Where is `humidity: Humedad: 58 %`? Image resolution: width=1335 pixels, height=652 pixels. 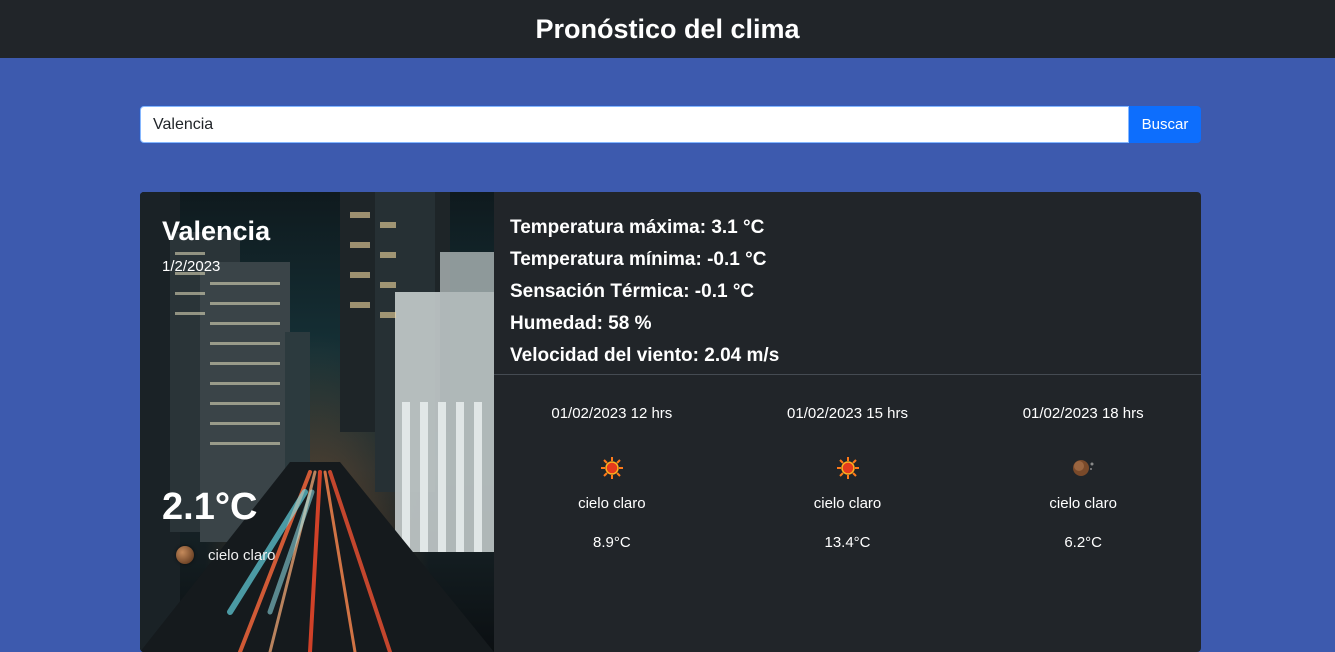 humidity: Humedad: 58 % is located at coordinates (581, 323).